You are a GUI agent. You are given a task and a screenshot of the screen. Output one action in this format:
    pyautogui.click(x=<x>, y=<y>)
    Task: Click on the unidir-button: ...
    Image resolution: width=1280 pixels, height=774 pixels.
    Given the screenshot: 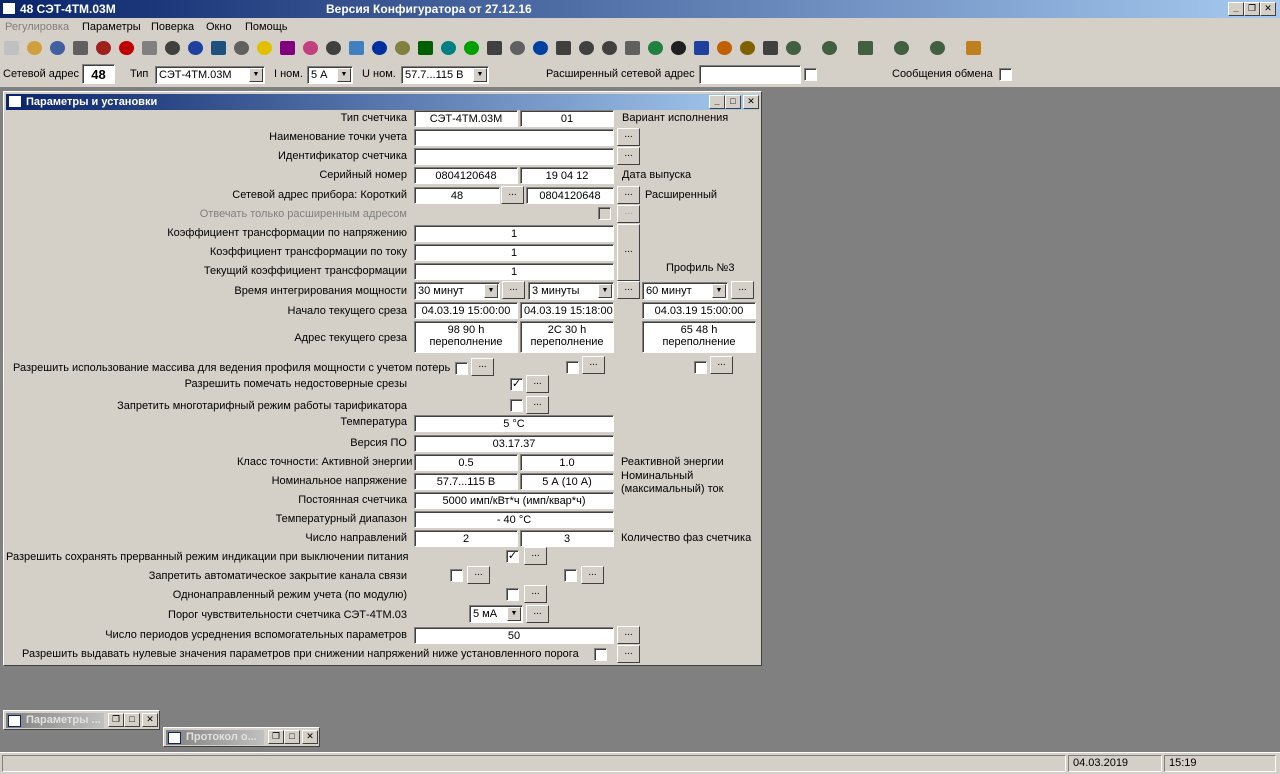 What is the action you would take?
    pyautogui.click(x=535, y=594)
    